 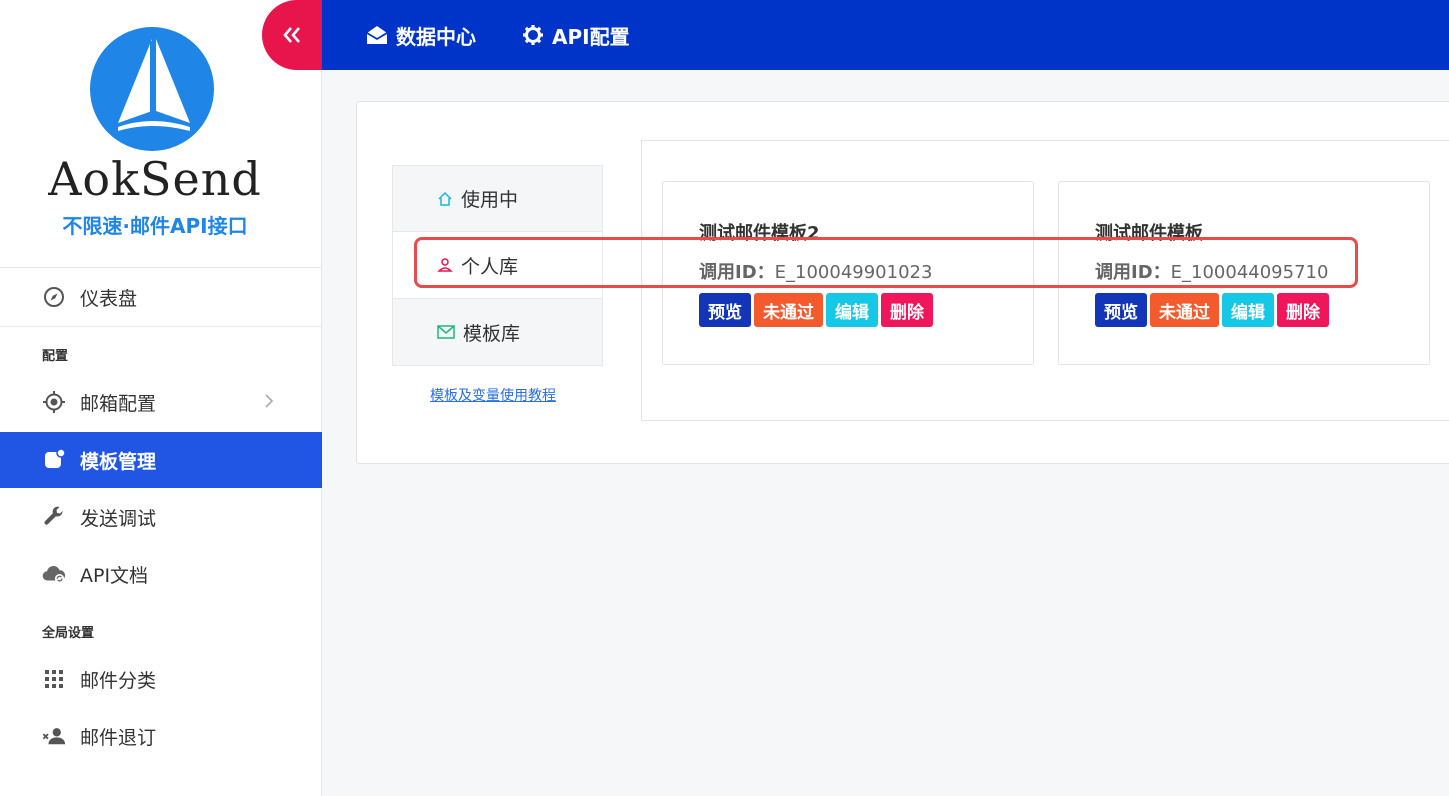 What do you see at coordinates (118, 461) in the screenshot?
I see `sidebar-item-label: 模板管理` at bounding box center [118, 461].